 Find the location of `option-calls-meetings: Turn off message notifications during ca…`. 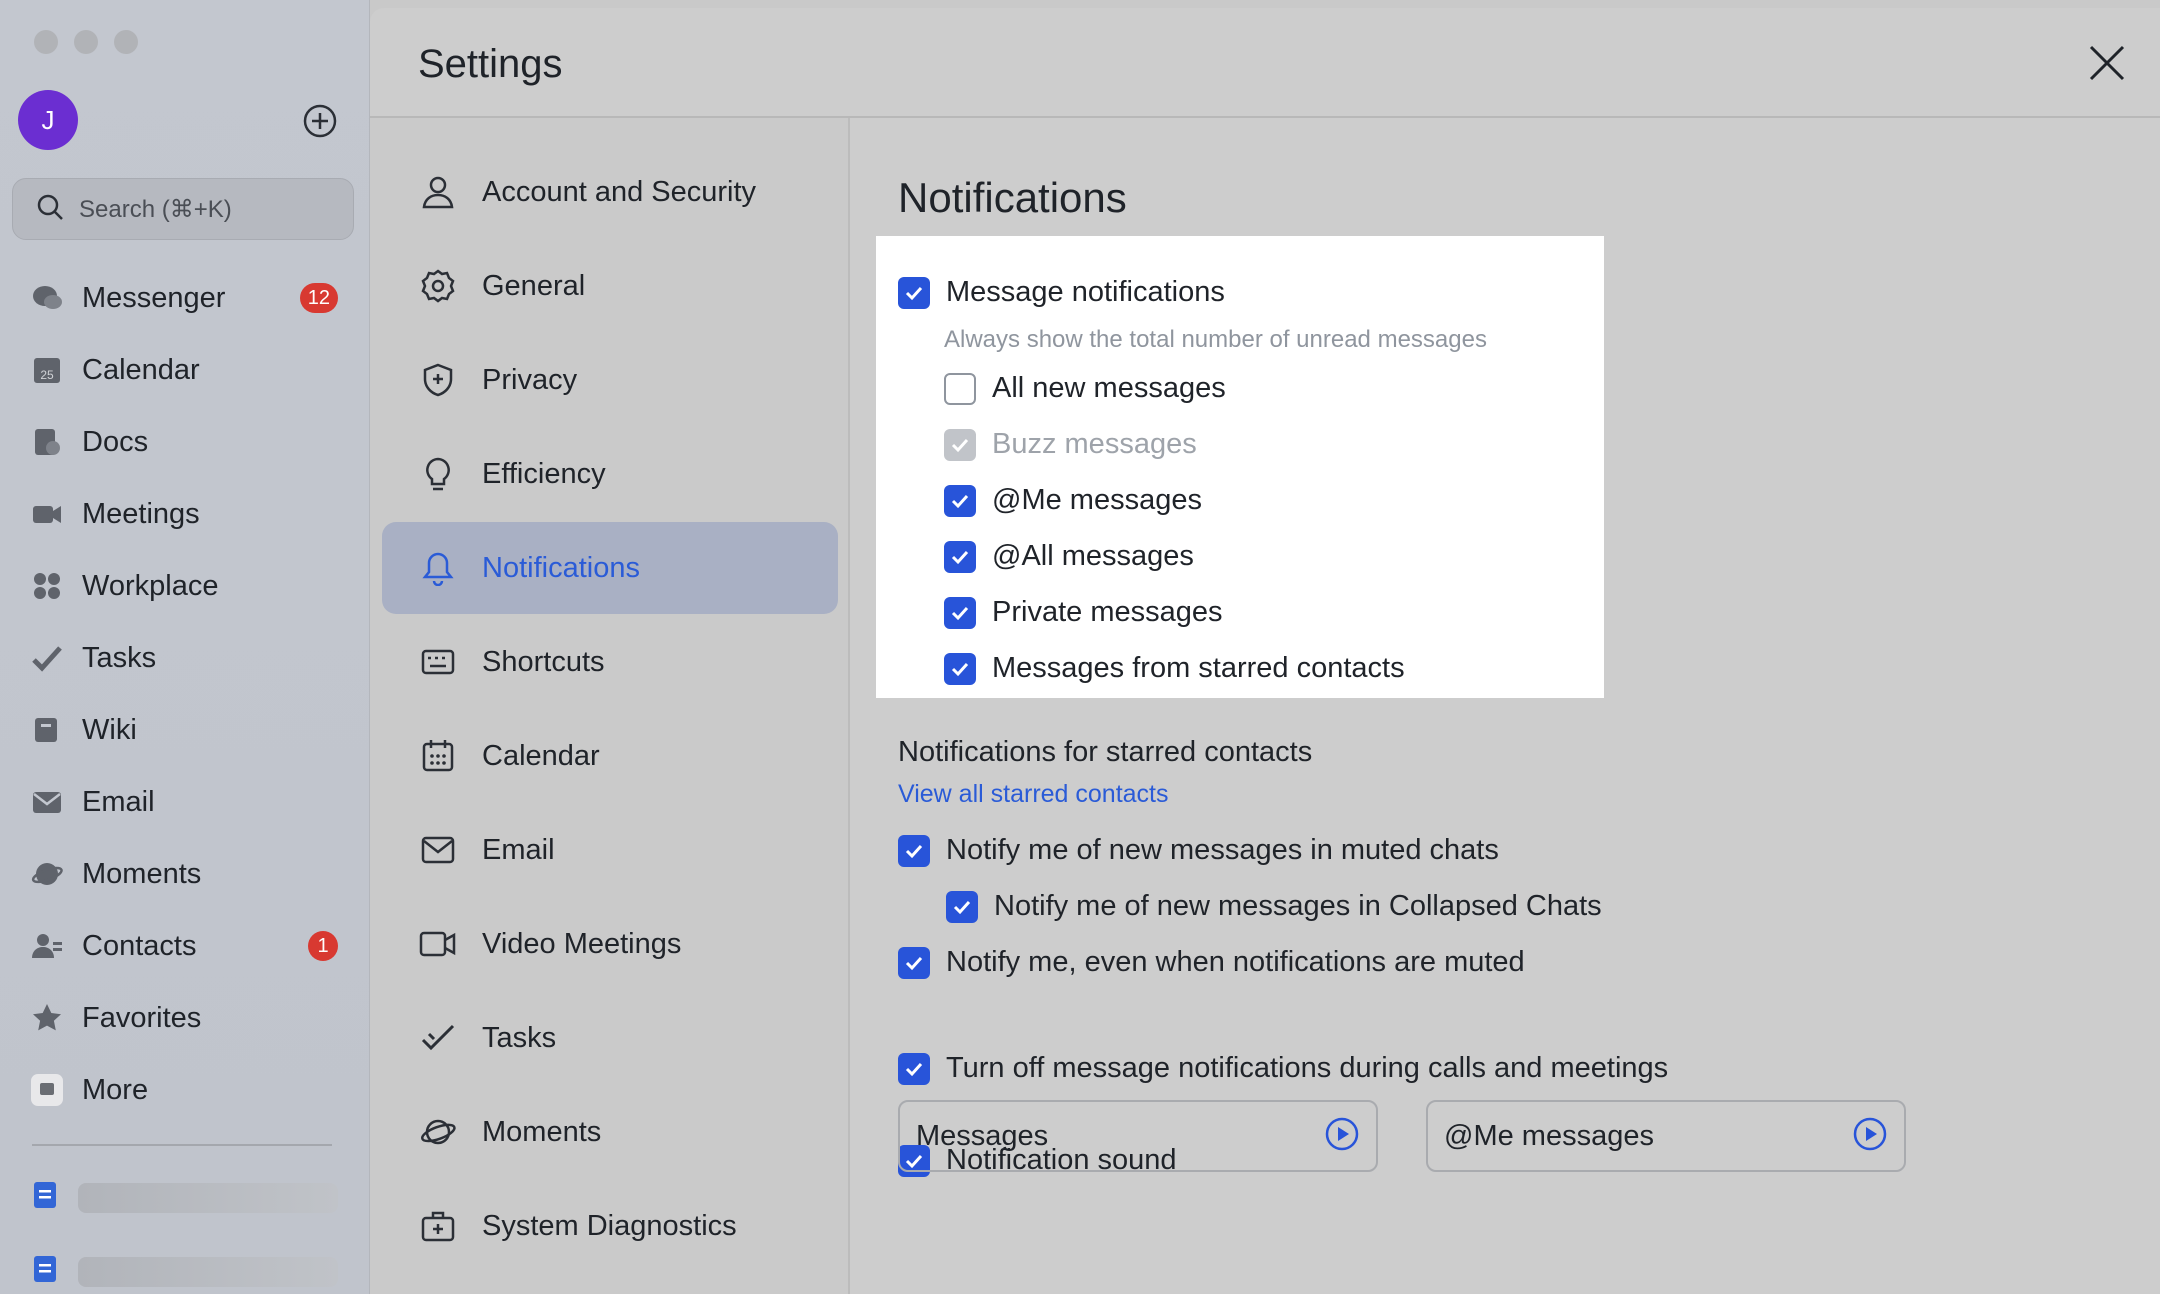

option-calls-meetings: Turn off message notifications during ca… is located at coordinates (1283, 1068).